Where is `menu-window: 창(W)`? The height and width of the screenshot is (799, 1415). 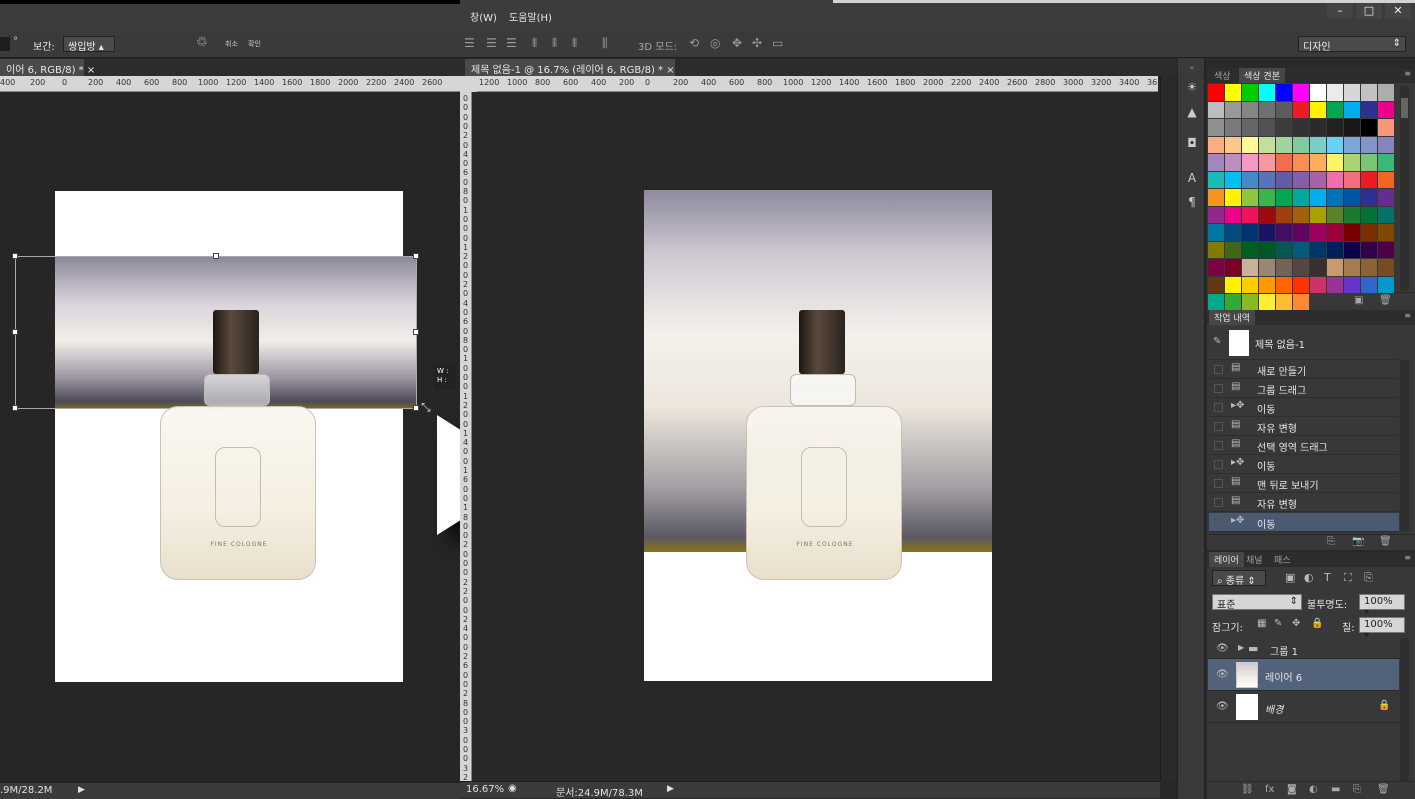 menu-window: 창(W) is located at coordinates (483, 16).